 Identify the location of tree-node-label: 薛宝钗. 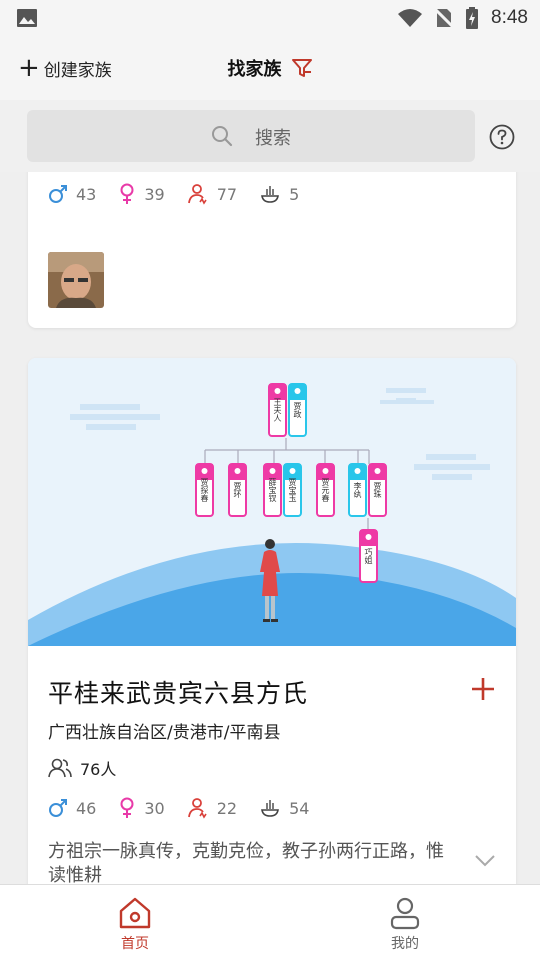
(272, 490).